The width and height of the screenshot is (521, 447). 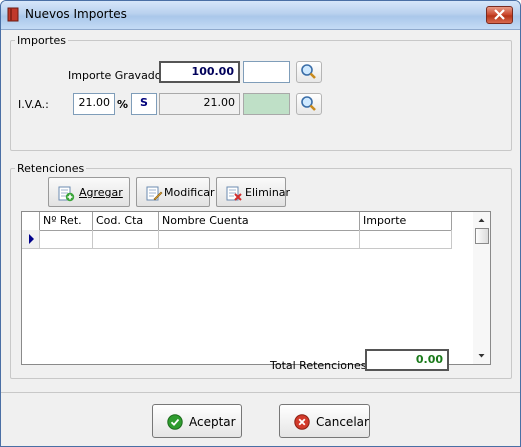 What do you see at coordinates (266, 72) in the screenshot?
I see `importe-gravado-extra-field` at bounding box center [266, 72].